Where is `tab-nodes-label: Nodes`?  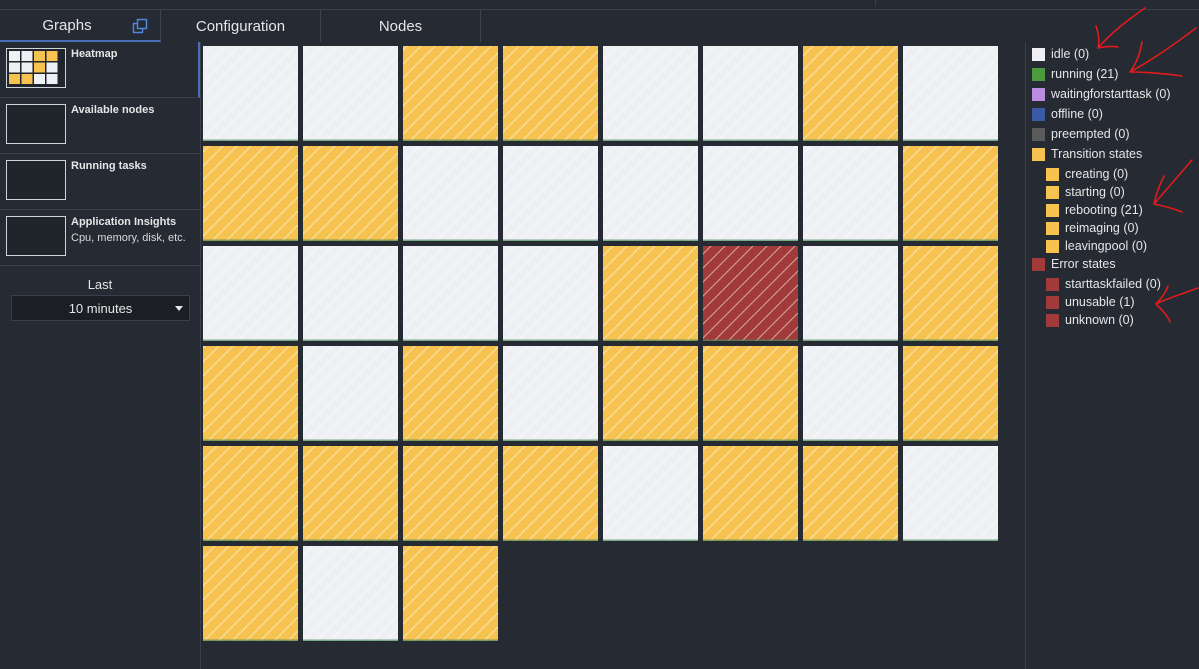 tab-nodes-label: Nodes is located at coordinates (400, 26).